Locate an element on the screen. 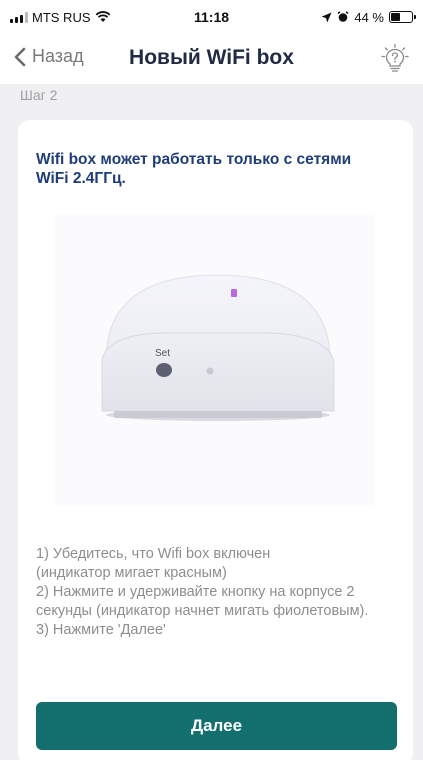 This screenshot has width=423, height=760. back-button: Назад is located at coordinates (49, 56).